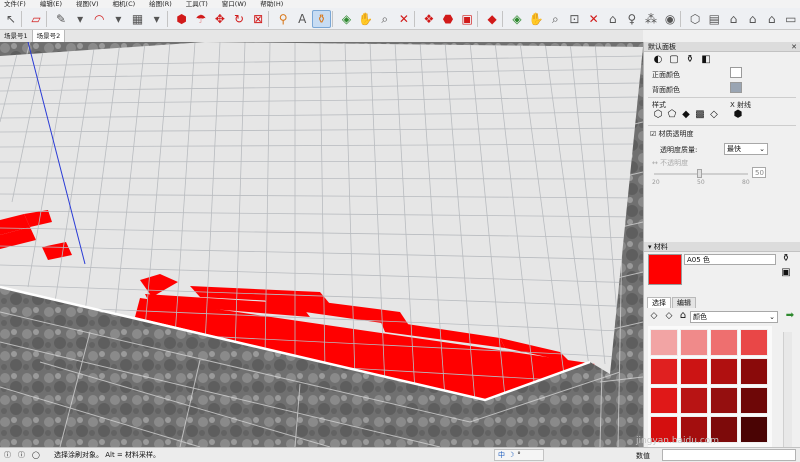 The width and height of the screenshot is (800, 462). What do you see at coordinates (759, 172) in the screenshot?
I see `opacity-value: 50` at bounding box center [759, 172].